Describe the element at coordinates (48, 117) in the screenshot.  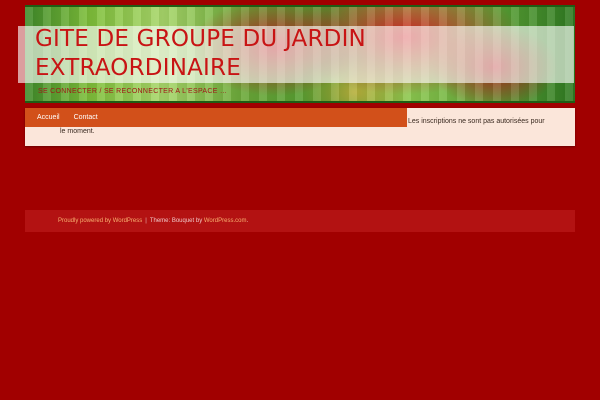
I see `nav-item-accueil: Accueil` at that location.